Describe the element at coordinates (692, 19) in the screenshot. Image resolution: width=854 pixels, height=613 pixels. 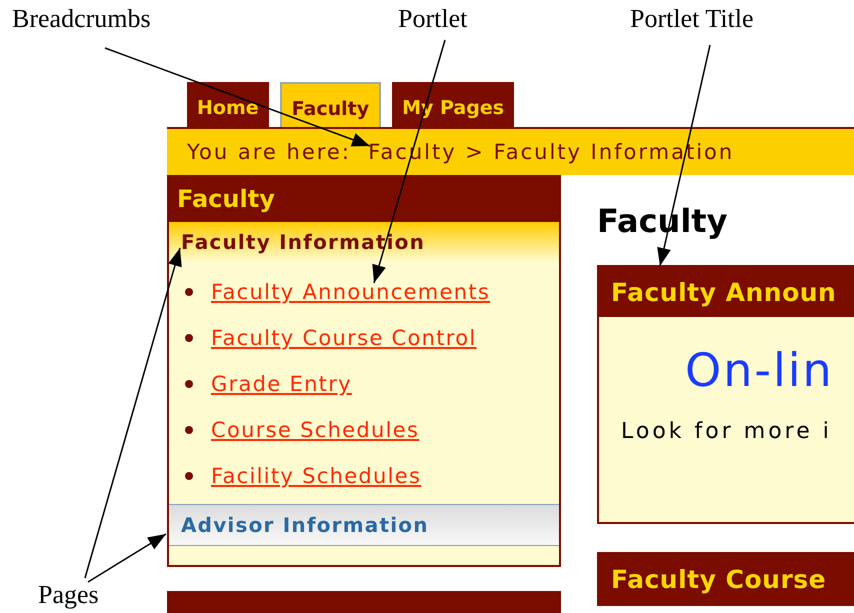
I see `annotation-label: Portlet Title` at that location.